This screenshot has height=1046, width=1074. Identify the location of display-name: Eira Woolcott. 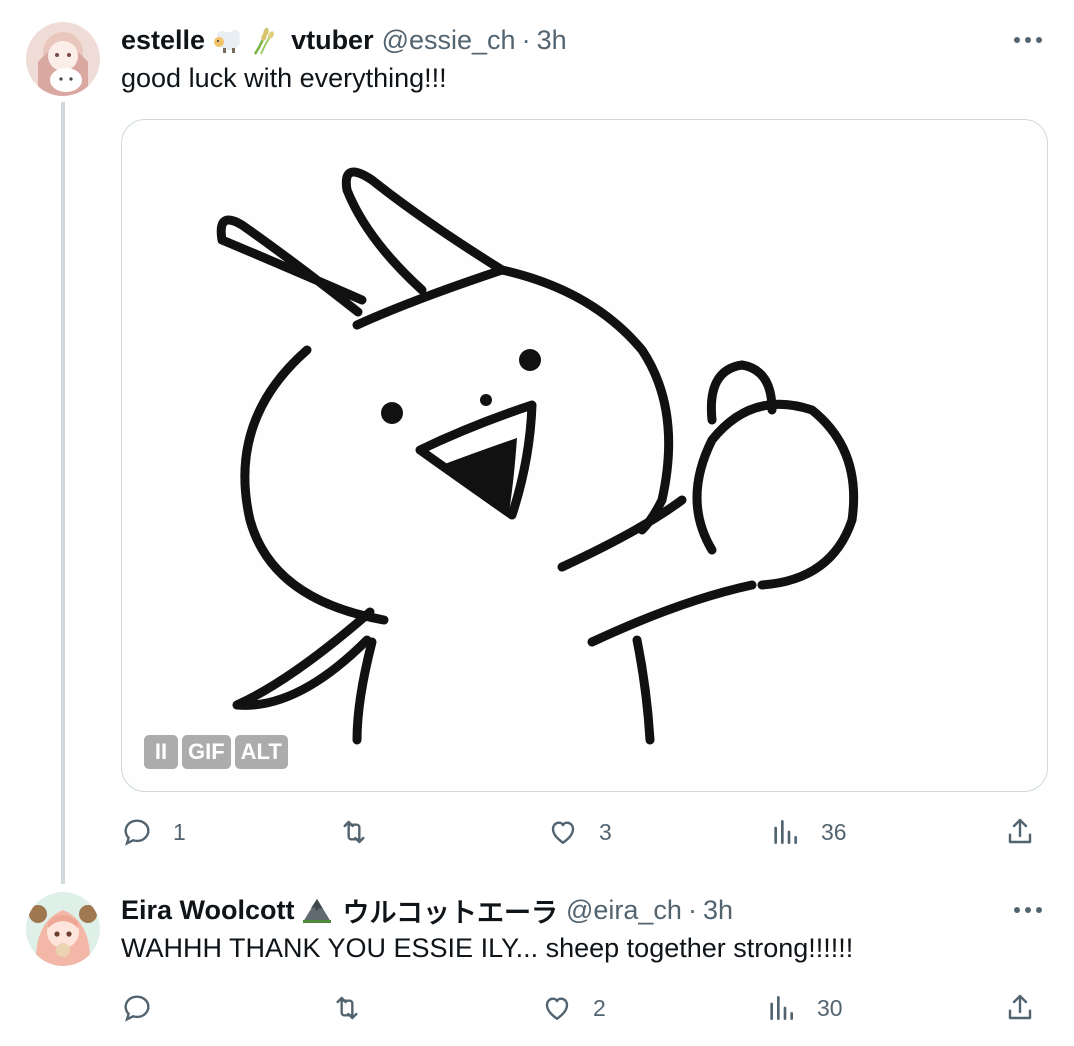
(208, 910).